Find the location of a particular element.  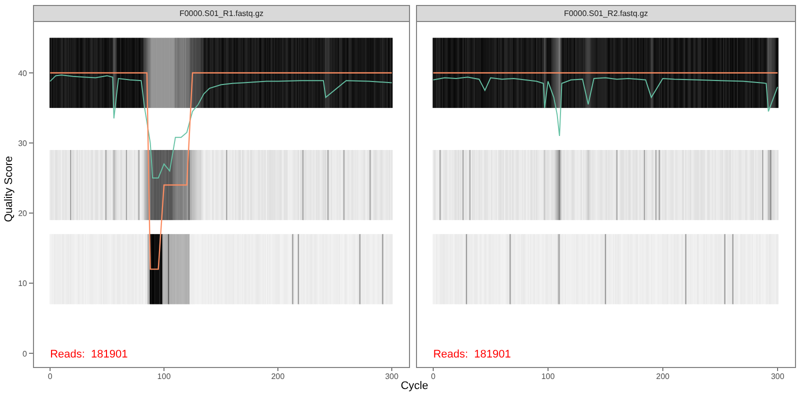

facet-title: F0000.S01_R1.fastq.gz is located at coordinates (221, 13).